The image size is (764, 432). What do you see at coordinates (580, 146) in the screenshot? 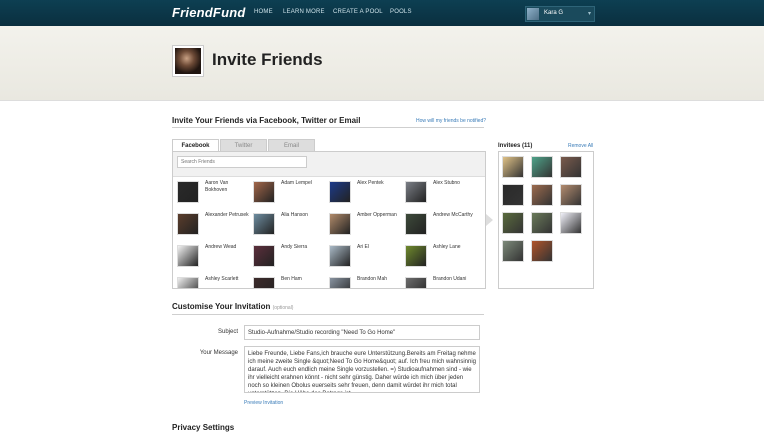
I see `remove-all-link: Remove All` at bounding box center [580, 146].